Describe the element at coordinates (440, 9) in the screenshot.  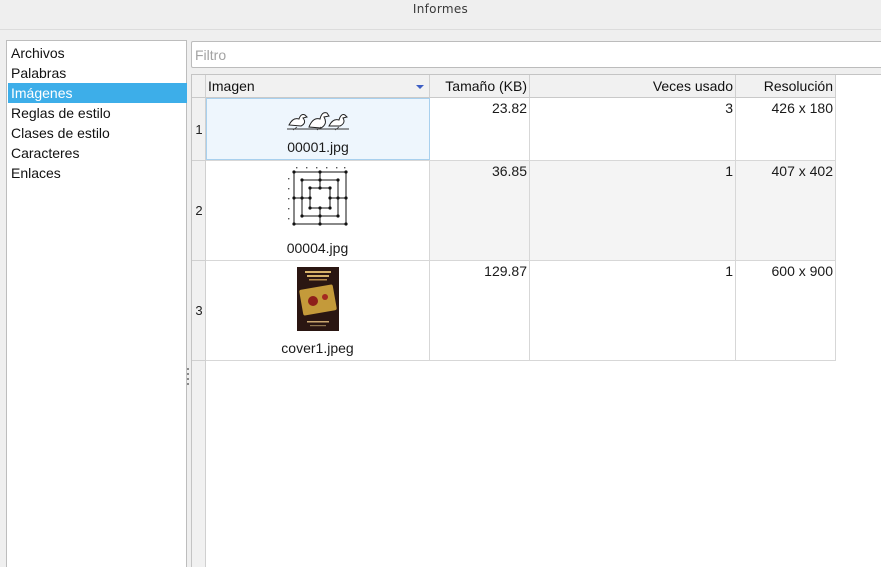
I see `window-title: Informes` at that location.